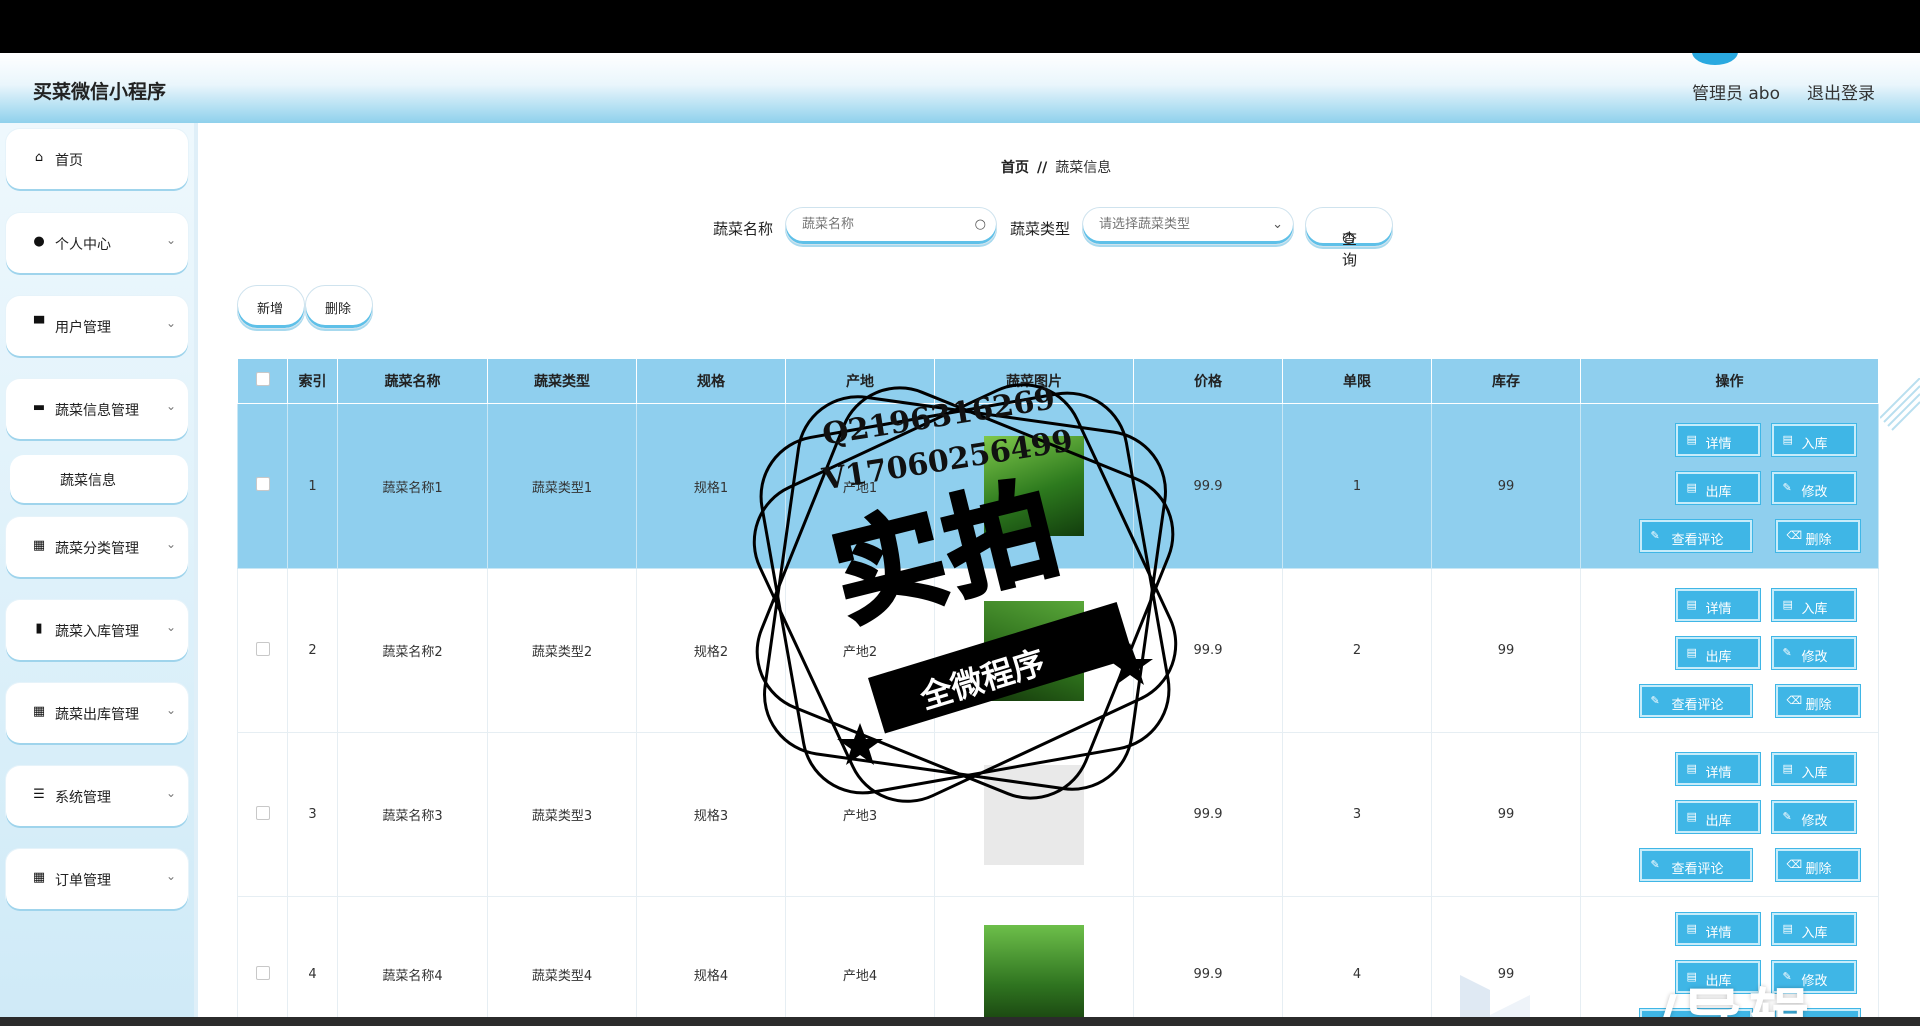 This screenshot has width=1920, height=1026. Describe the element at coordinates (97, 630) in the screenshot. I see `sidebar-item-stock-in-management: ▮ 蔬菜入库管理 ⌄` at that location.